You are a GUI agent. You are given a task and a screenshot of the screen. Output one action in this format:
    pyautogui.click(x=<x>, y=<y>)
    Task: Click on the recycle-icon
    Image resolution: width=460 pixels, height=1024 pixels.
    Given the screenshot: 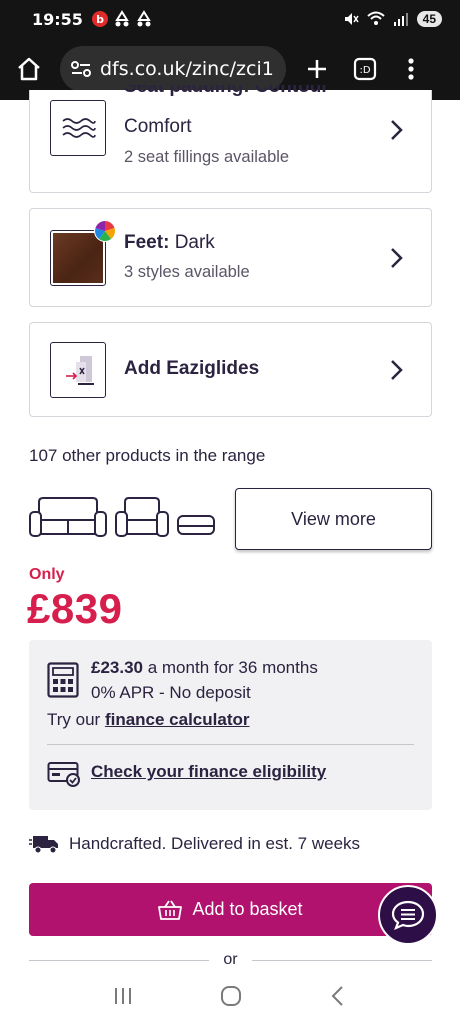 What is the action you would take?
    pyautogui.click(x=122, y=18)
    